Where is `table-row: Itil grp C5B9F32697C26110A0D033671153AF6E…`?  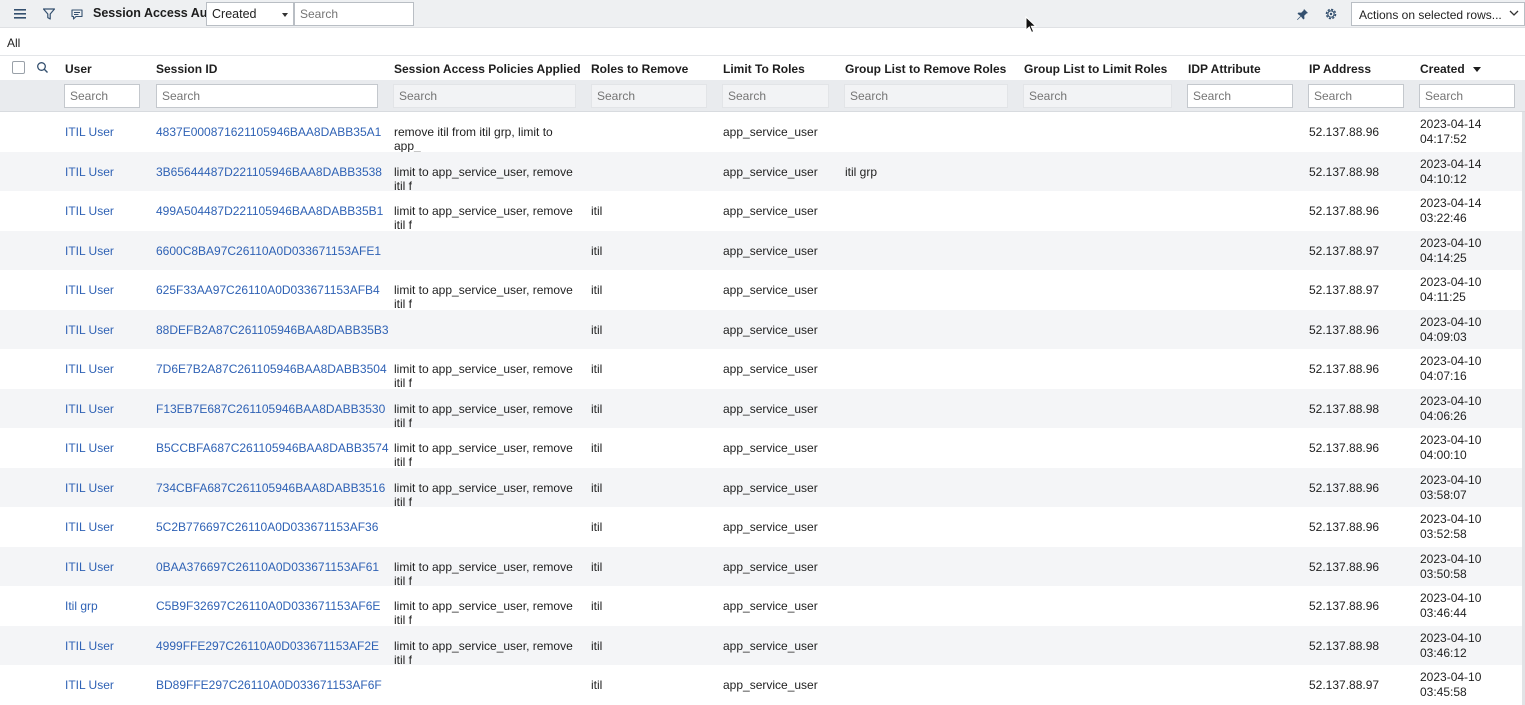 table-row: Itil grp C5B9F32697C26110A0D033671153AF6E… is located at coordinates (762, 606).